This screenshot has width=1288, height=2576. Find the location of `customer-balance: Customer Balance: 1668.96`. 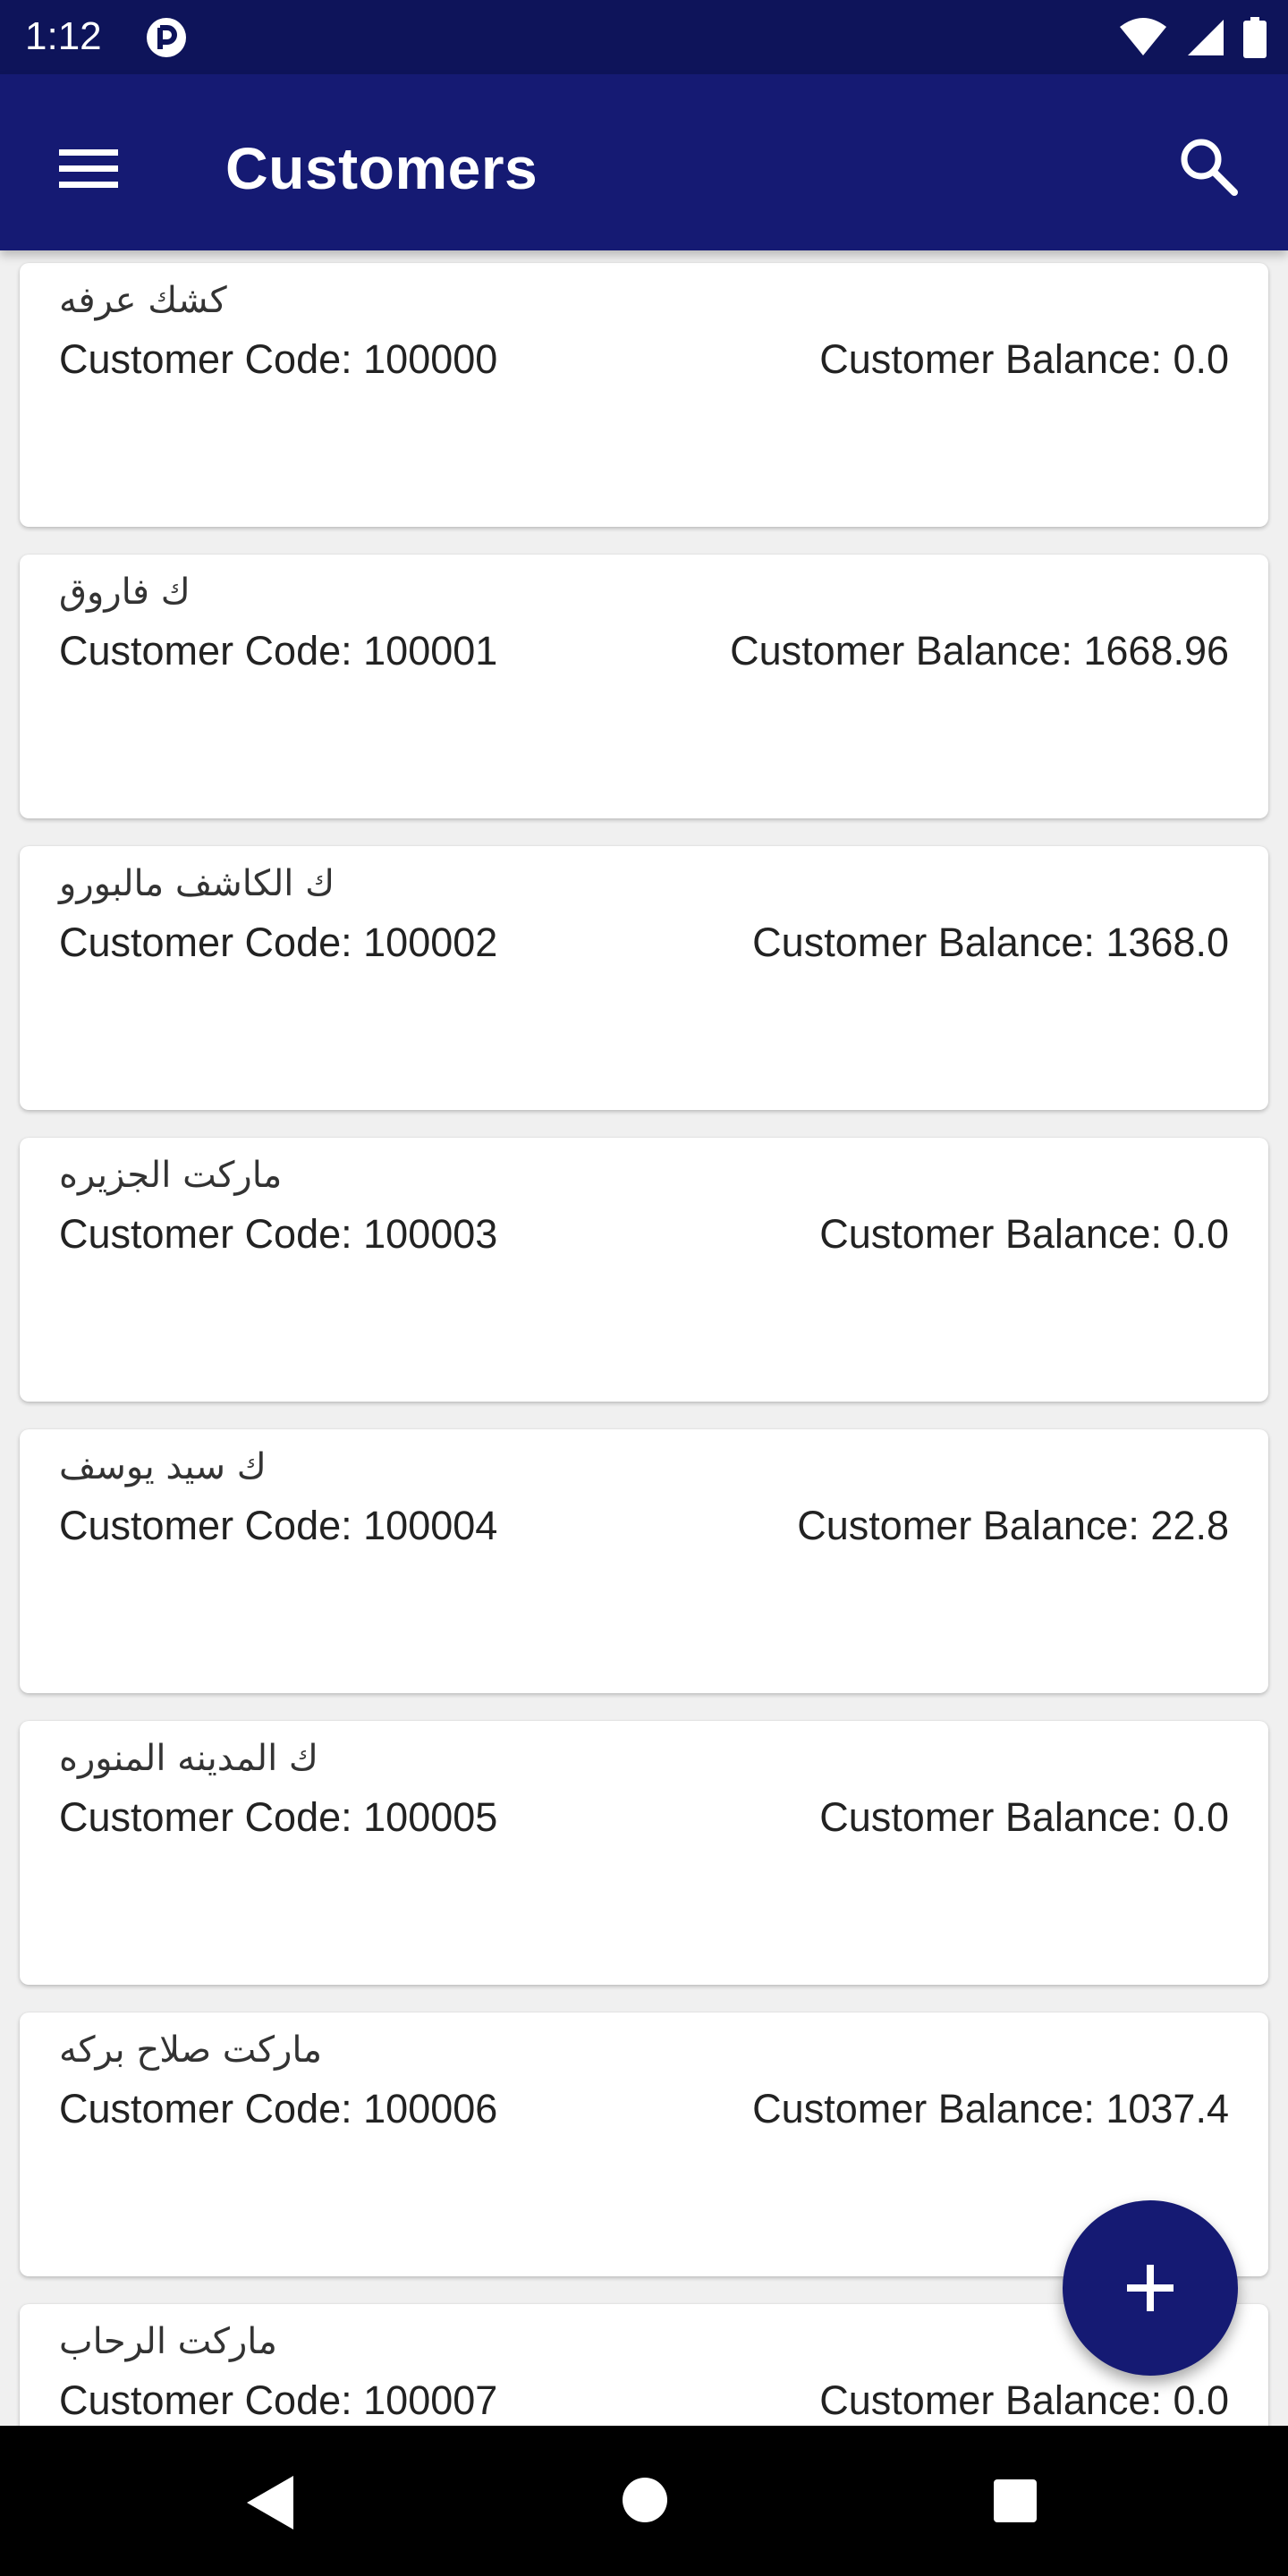

customer-balance: Customer Balance: 1668.96 is located at coordinates (979, 651).